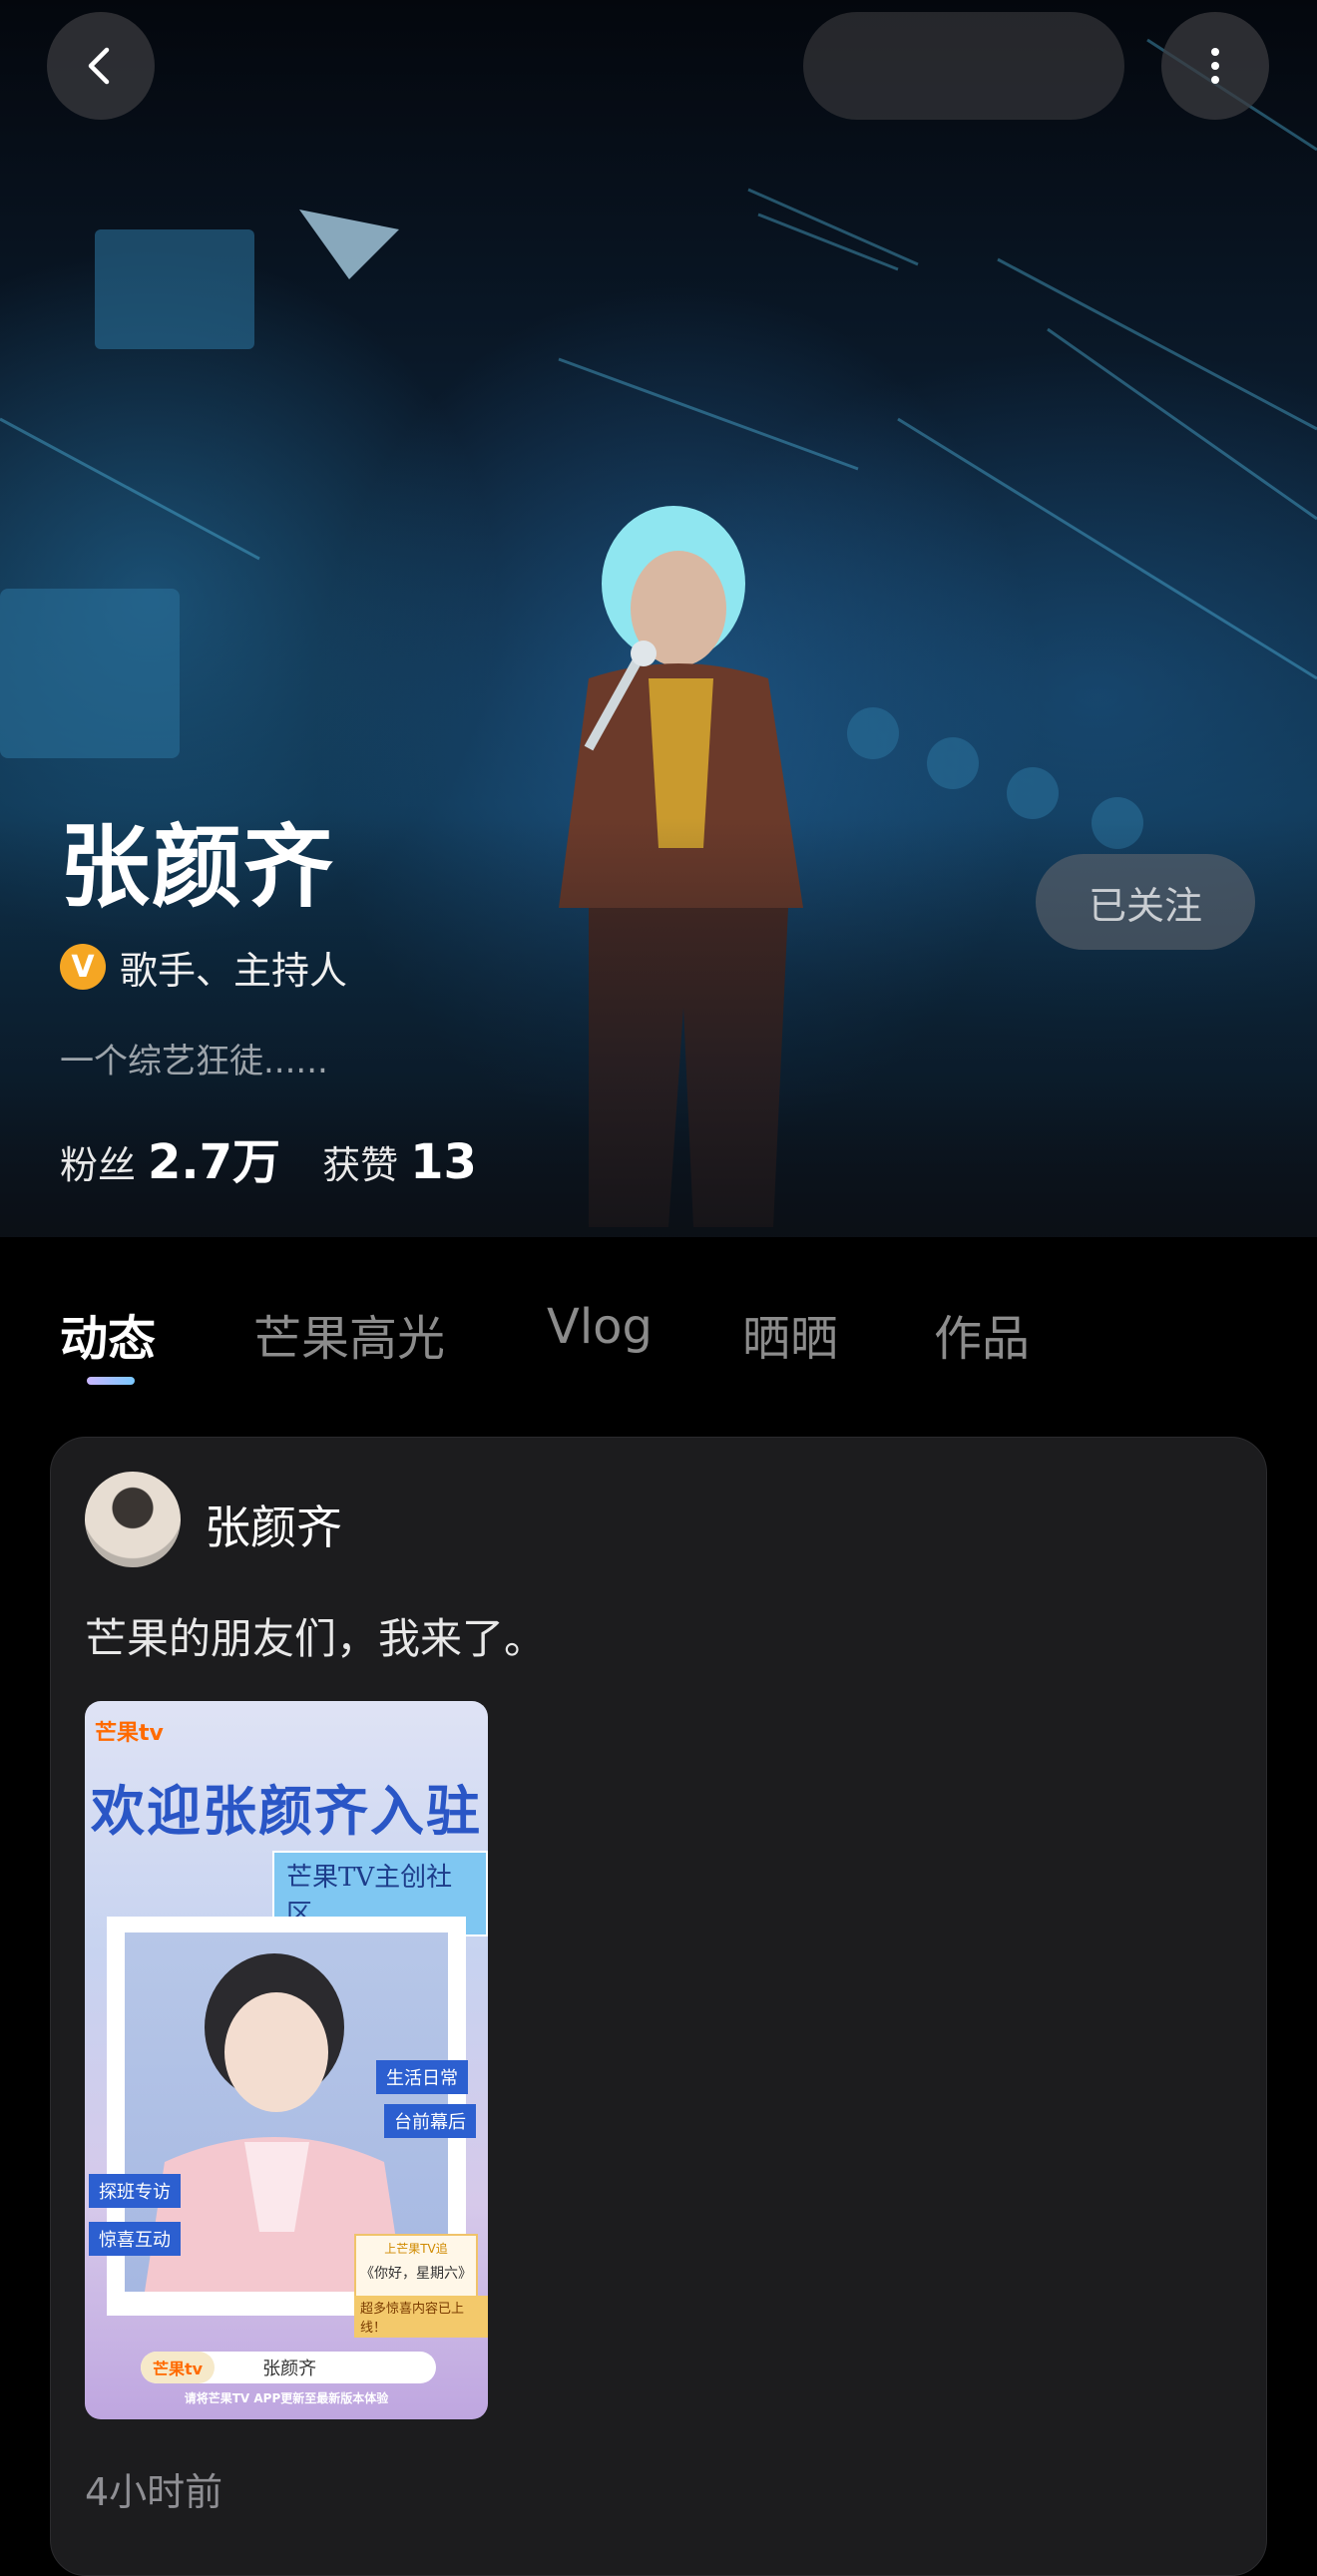 The height and width of the screenshot is (2576, 1317). I want to click on search-pill, so click(963, 66).